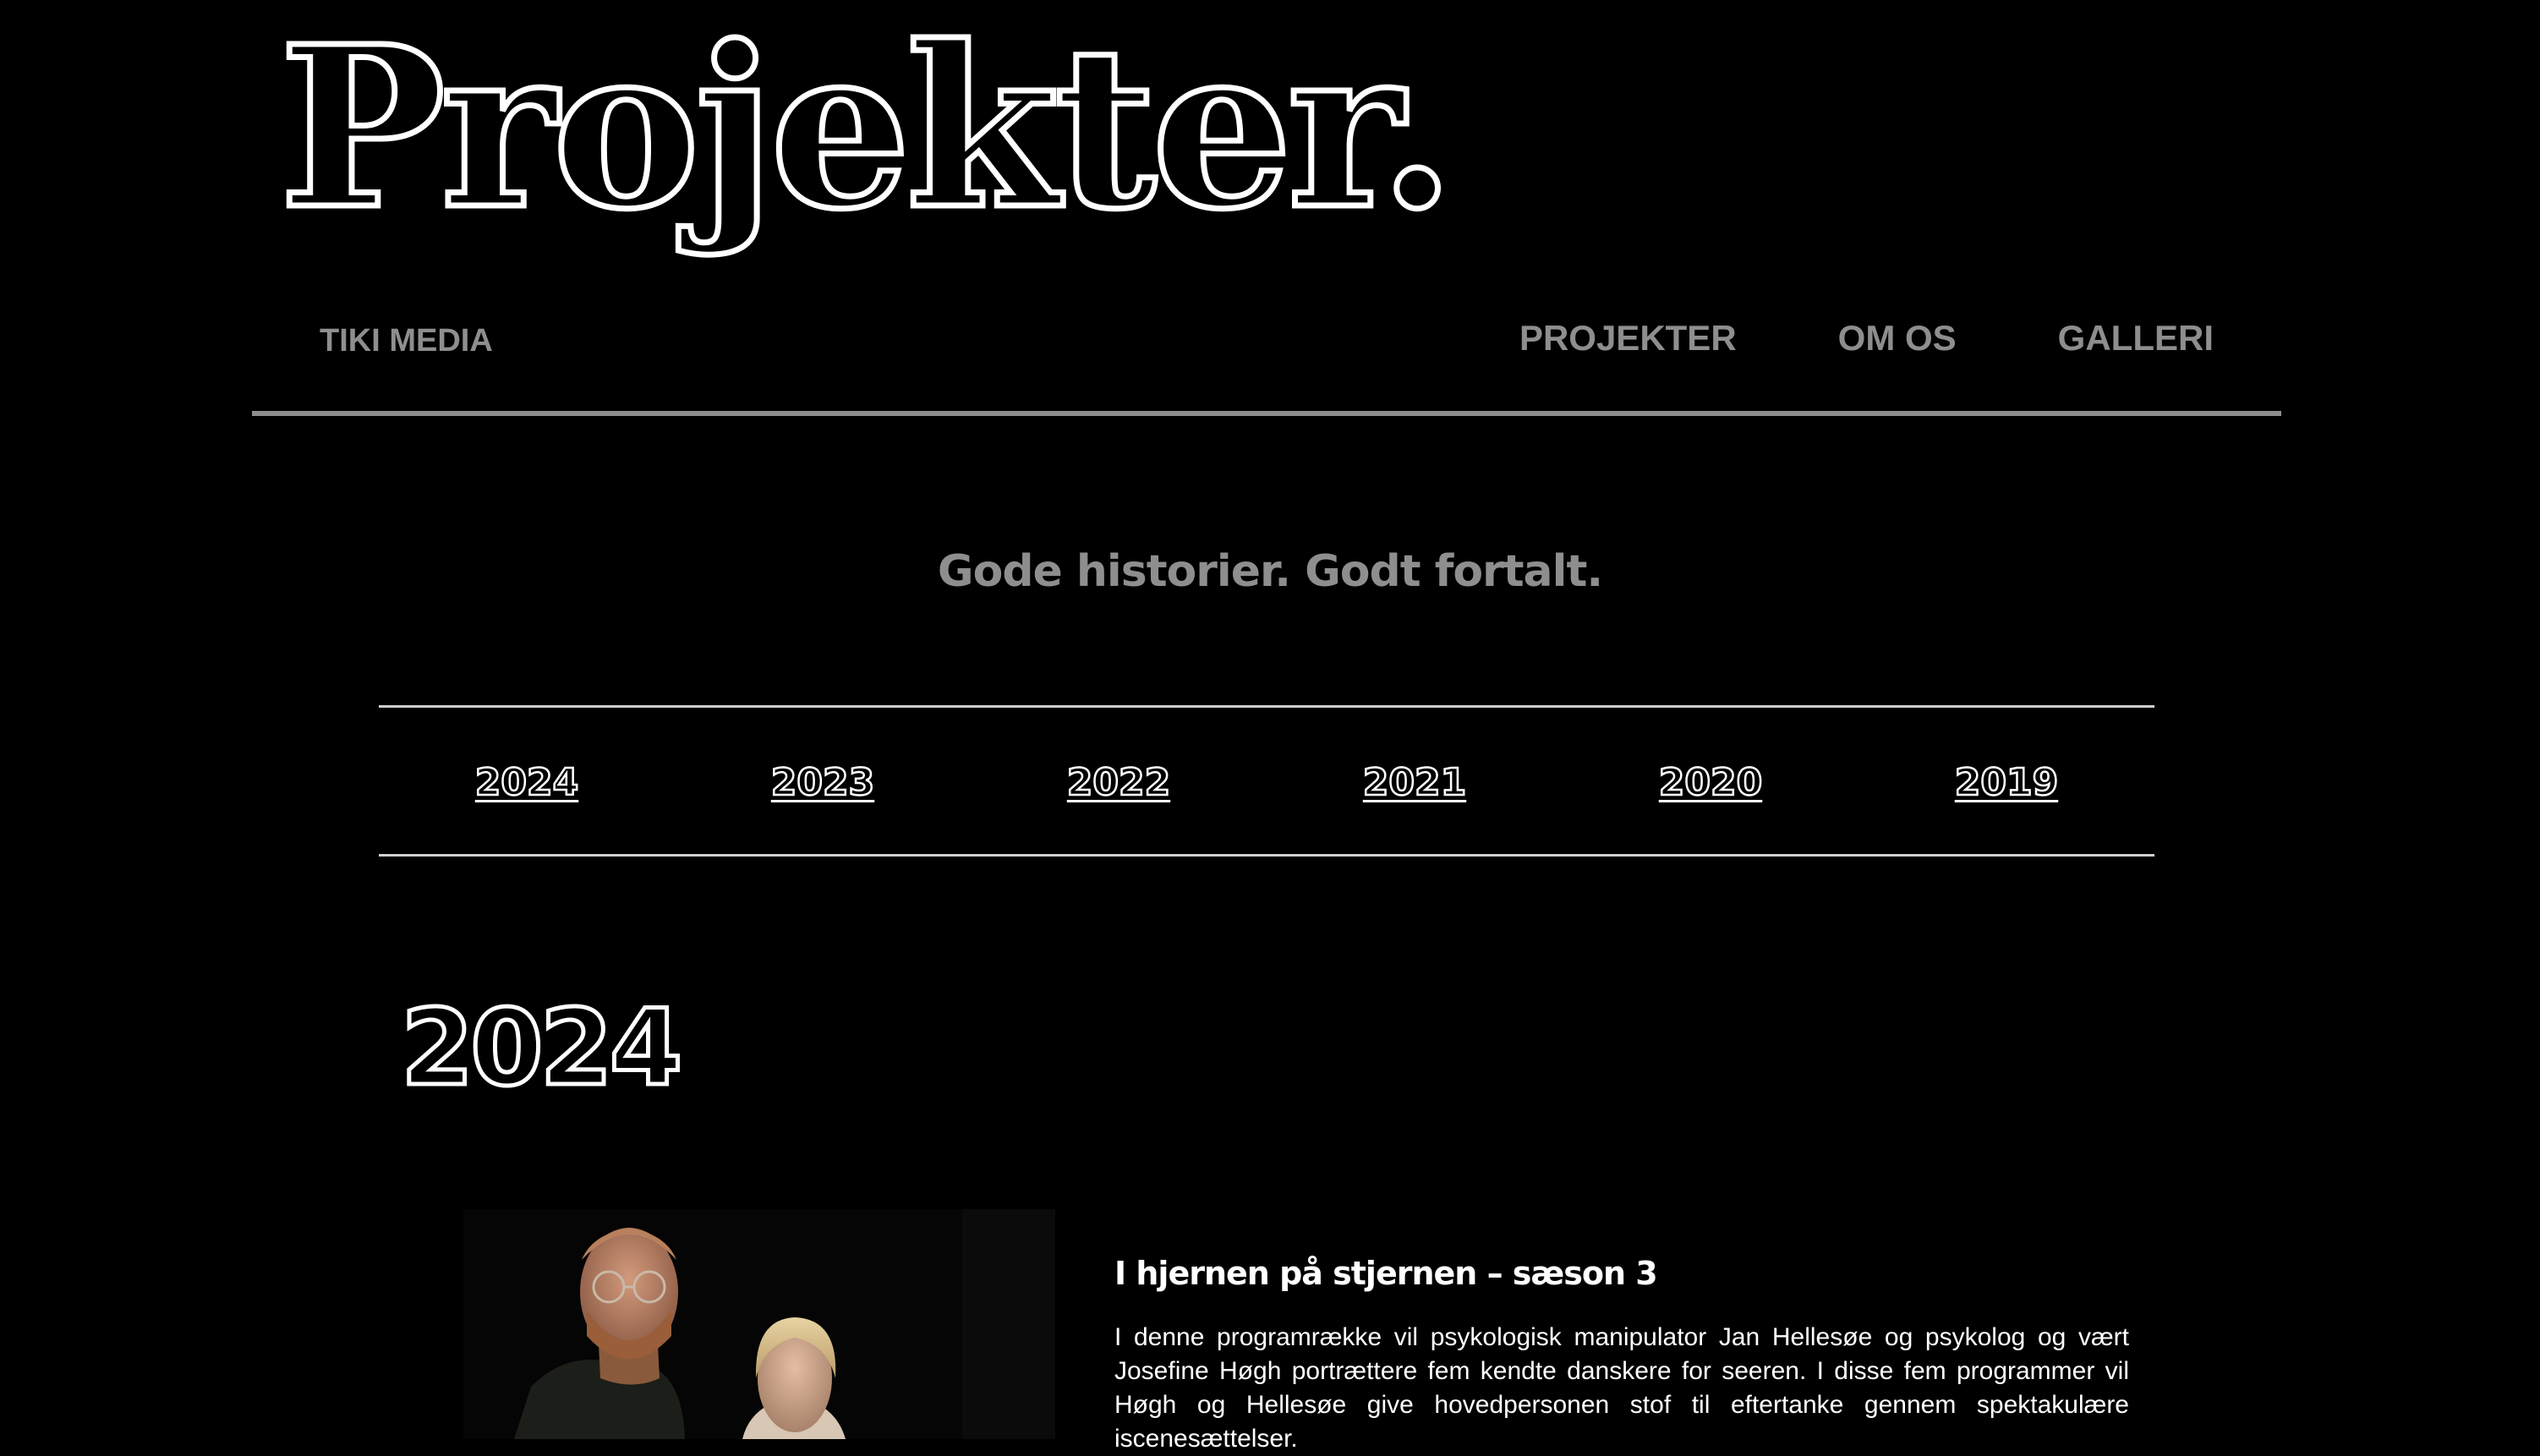 The width and height of the screenshot is (2540, 1456). I want to click on page-hero-title: Projekter., so click(867, 129).